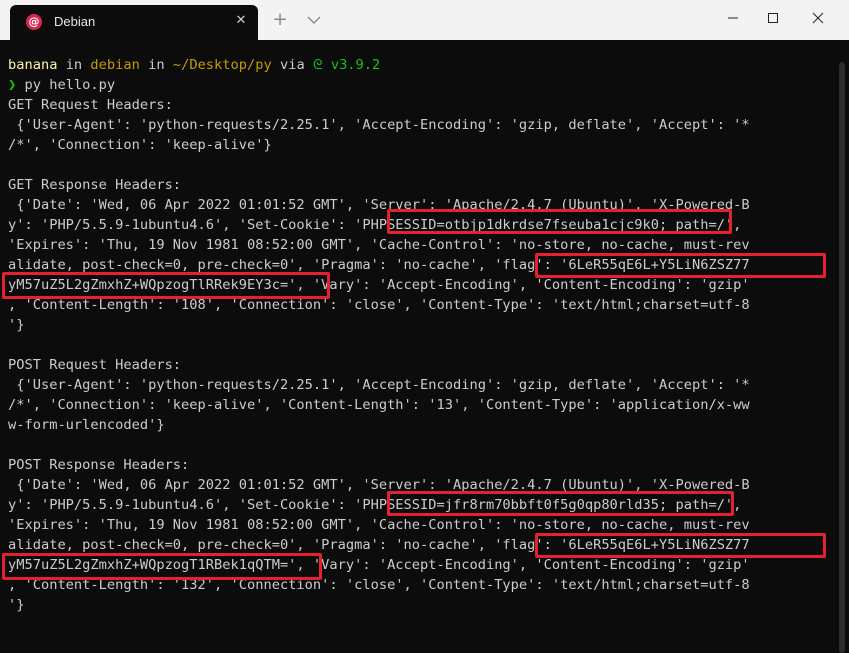  I want to click on command-text: py hello.py, so click(66, 85).